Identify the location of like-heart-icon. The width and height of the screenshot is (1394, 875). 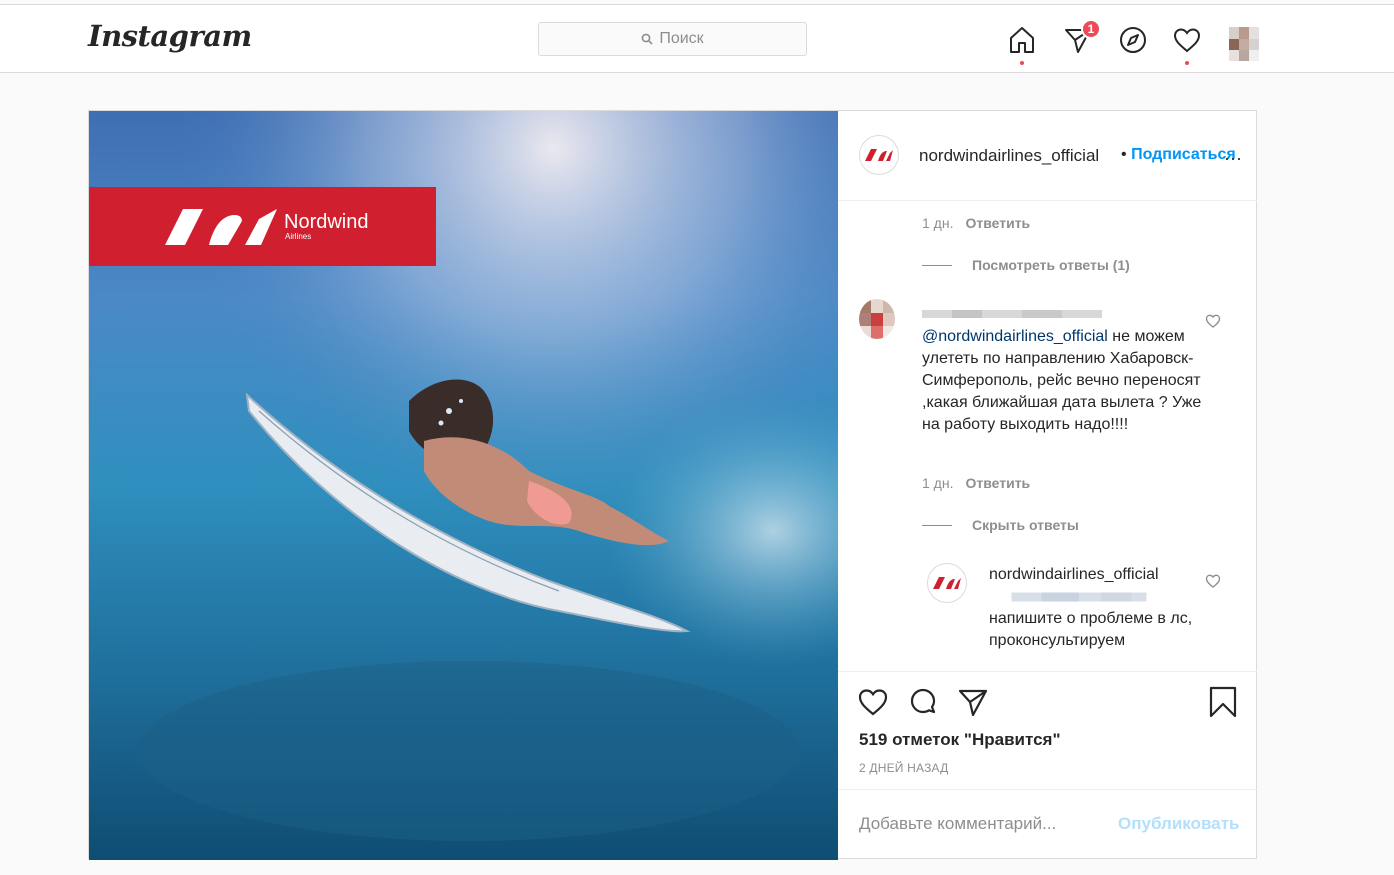
(873, 702).